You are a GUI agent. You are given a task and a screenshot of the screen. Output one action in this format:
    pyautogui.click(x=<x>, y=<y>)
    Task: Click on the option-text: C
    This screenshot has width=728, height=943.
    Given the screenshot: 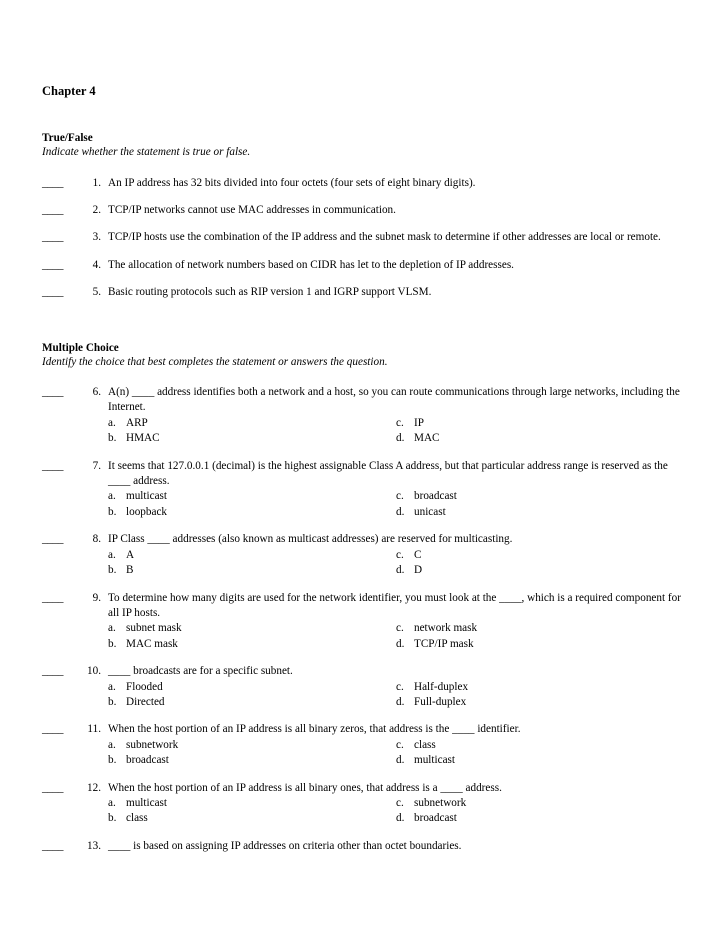 What is the action you would take?
    pyautogui.click(x=418, y=554)
    